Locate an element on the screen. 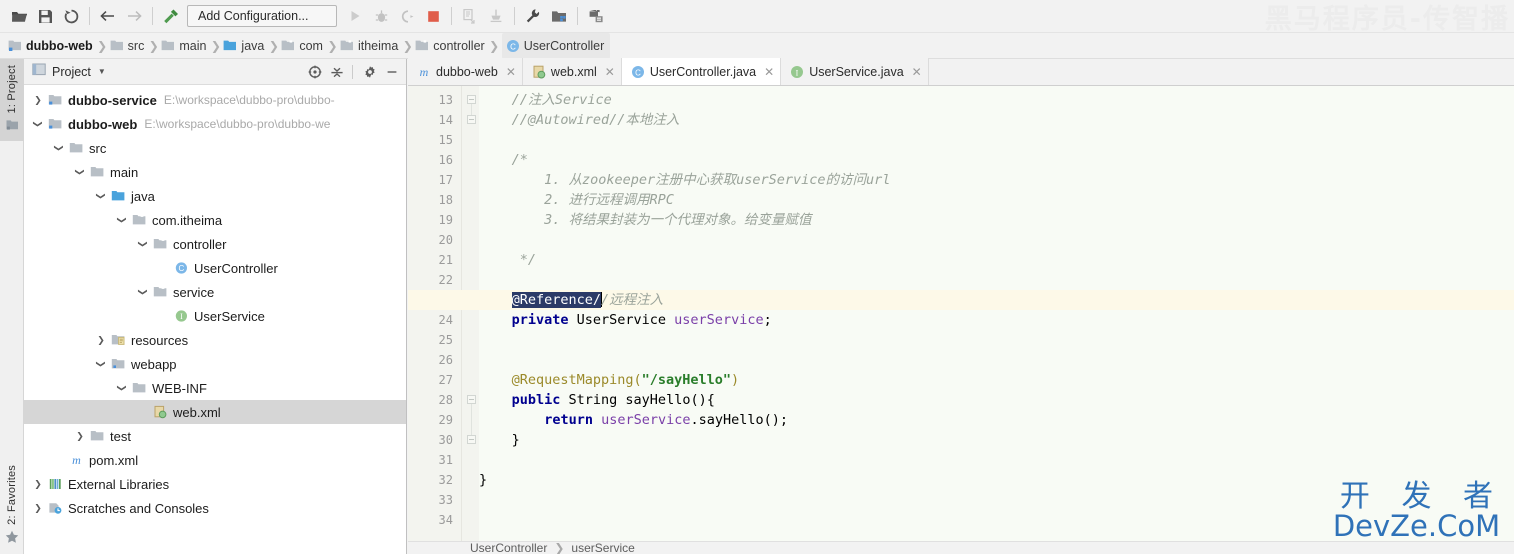 The image size is (1514, 554). settings-wrench-icon is located at coordinates (533, 16).